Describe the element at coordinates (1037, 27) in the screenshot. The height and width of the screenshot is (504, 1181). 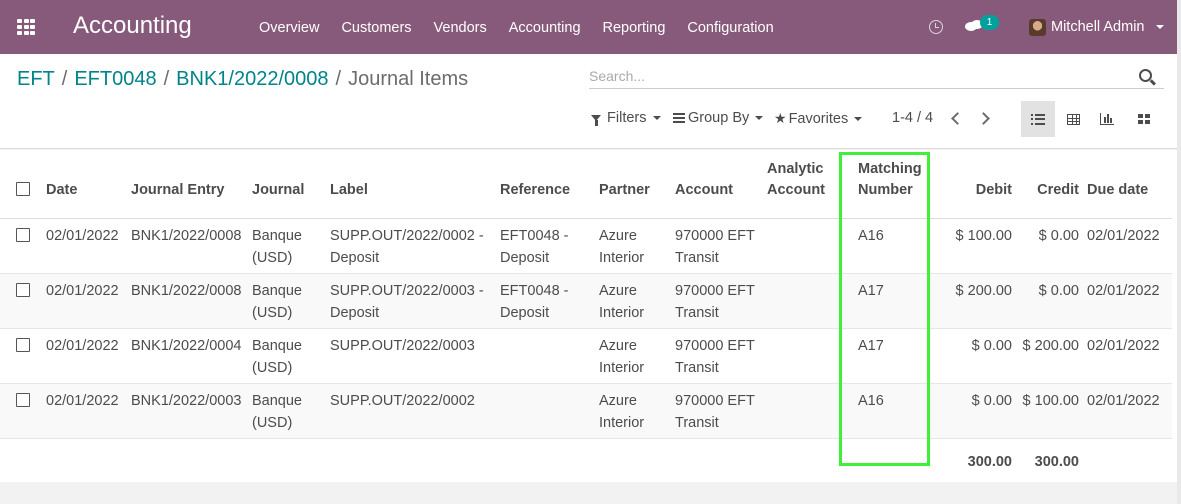
I see `avatar` at that location.